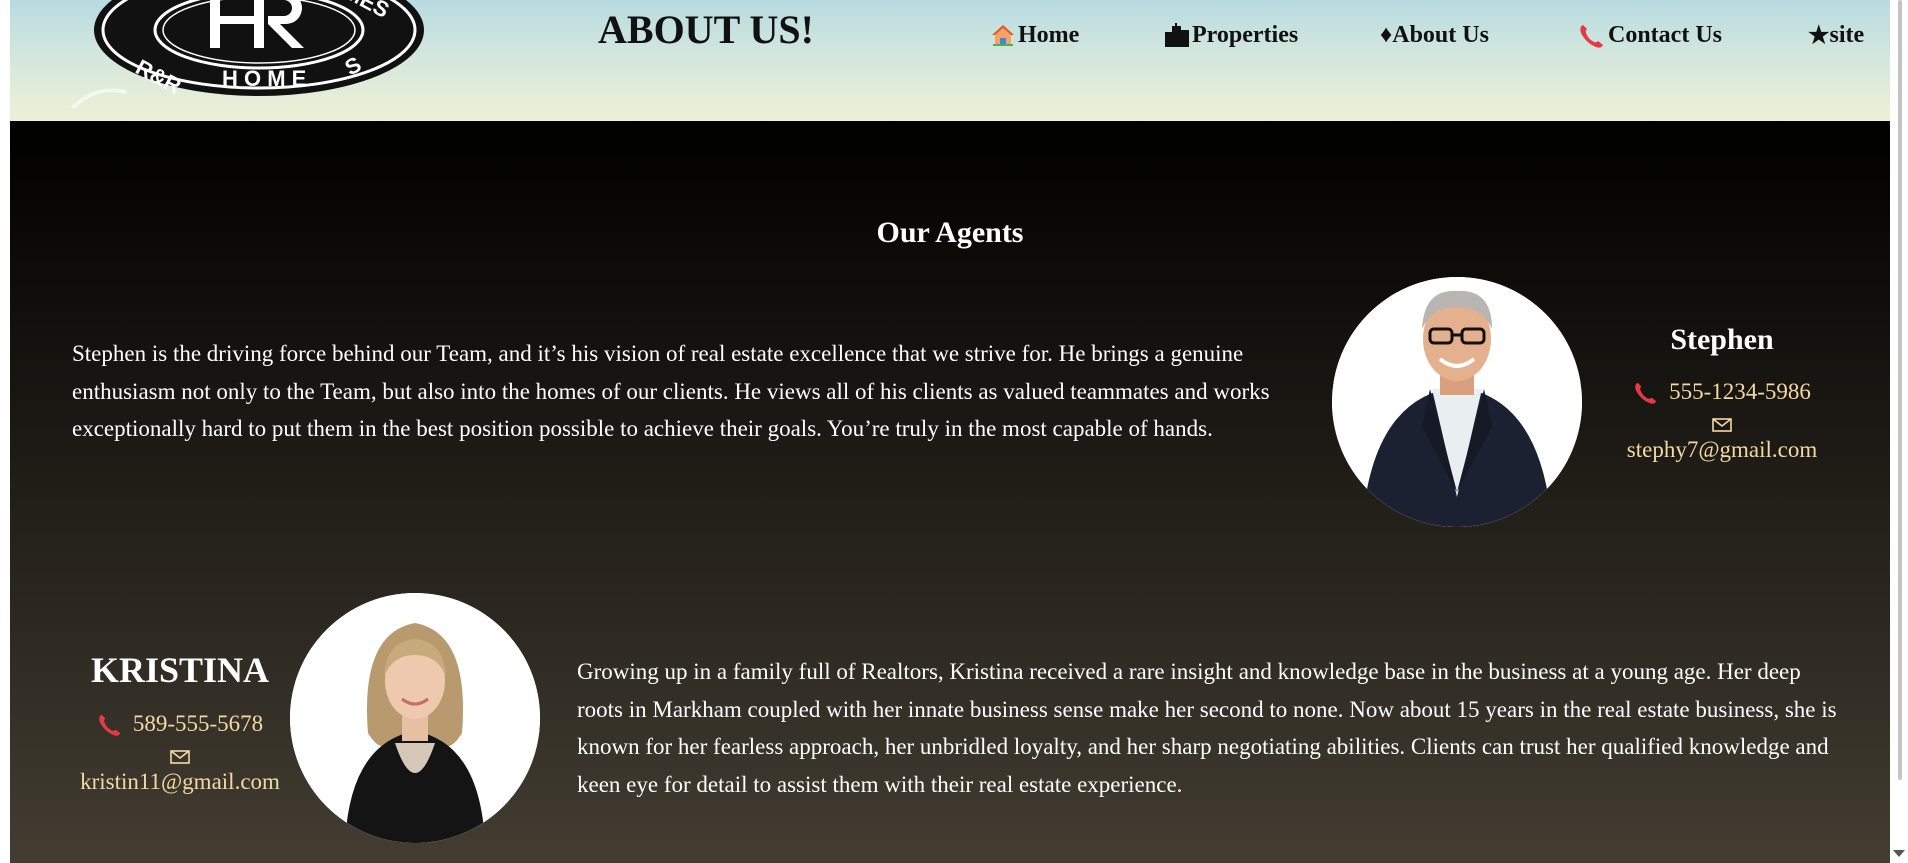  What do you see at coordinates (1440, 34) in the screenshot?
I see `nav-about-label: About Us` at bounding box center [1440, 34].